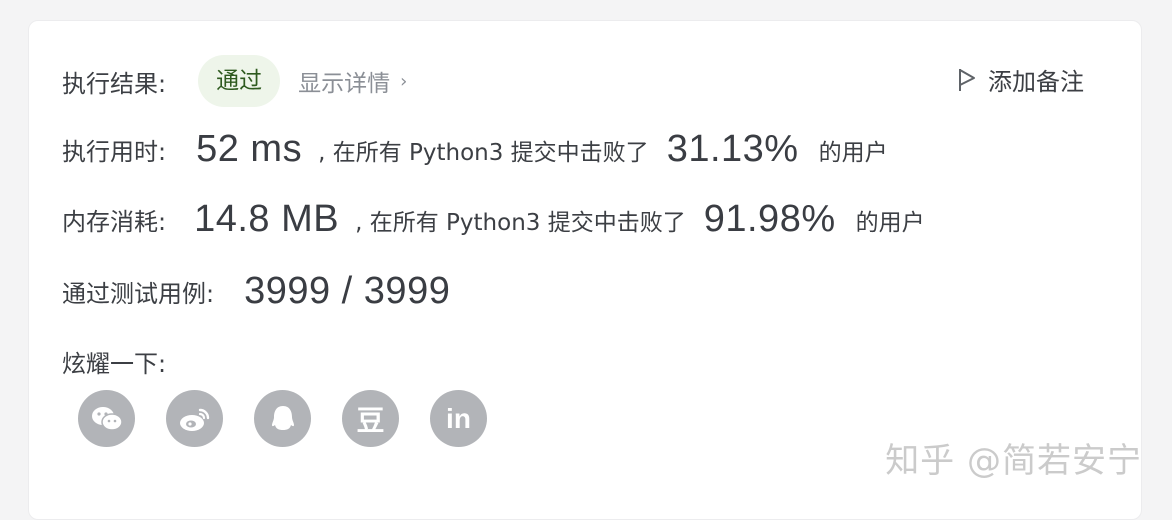 The width and height of the screenshot is (1172, 520). What do you see at coordinates (114, 81) in the screenshot?
I see `result-label: 执行结果:` at bounding box center [114, 81].